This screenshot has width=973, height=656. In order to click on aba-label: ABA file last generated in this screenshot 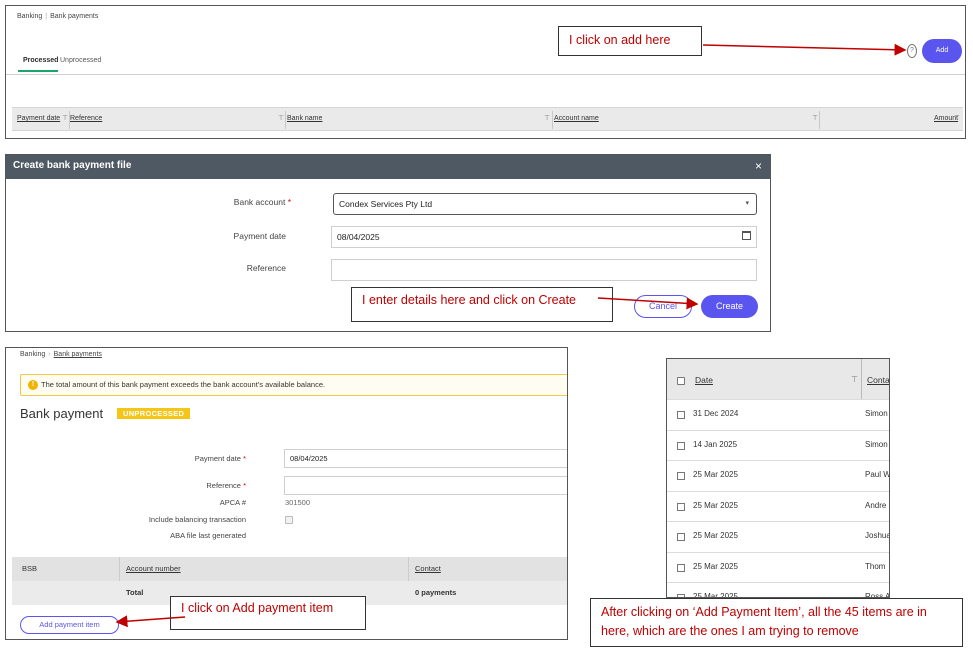, I will do `click(208, 535)`.